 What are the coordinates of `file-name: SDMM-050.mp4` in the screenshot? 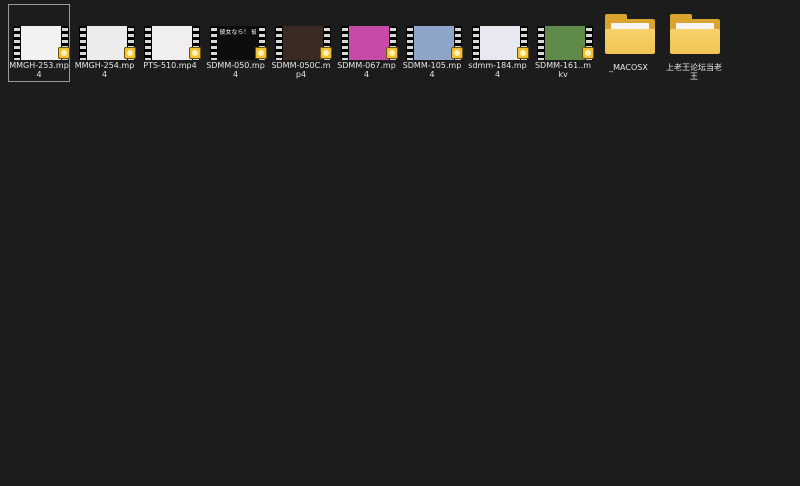 It's located at (235, 70).